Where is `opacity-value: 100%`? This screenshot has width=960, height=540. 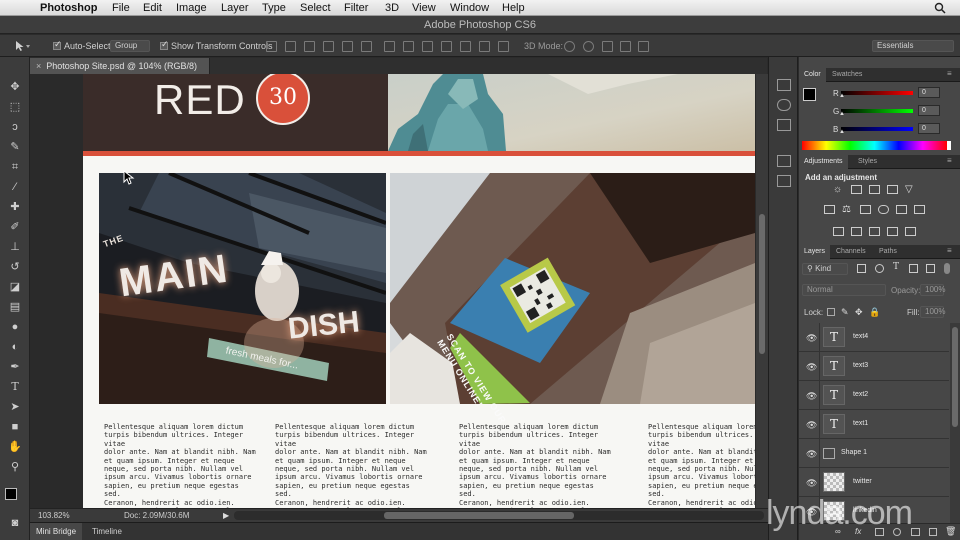
opacity-value: 100% is located at coordinates (932, 290).